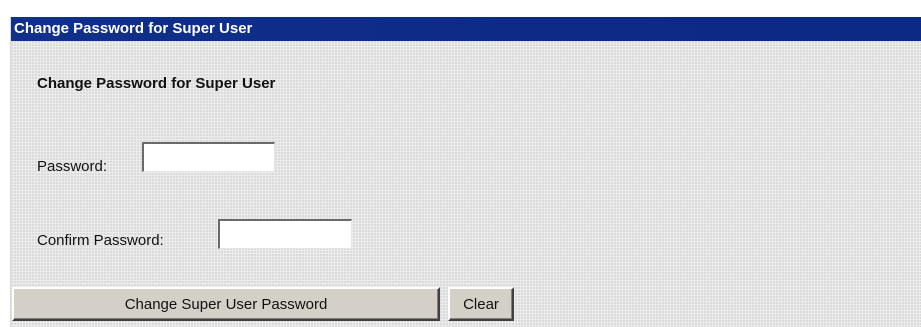 The width and height of the screenshot is (921, 327). What do you see at coordinates (208, 157) in the screenshot?
I see `password-input` at bounding box center [208, 157].